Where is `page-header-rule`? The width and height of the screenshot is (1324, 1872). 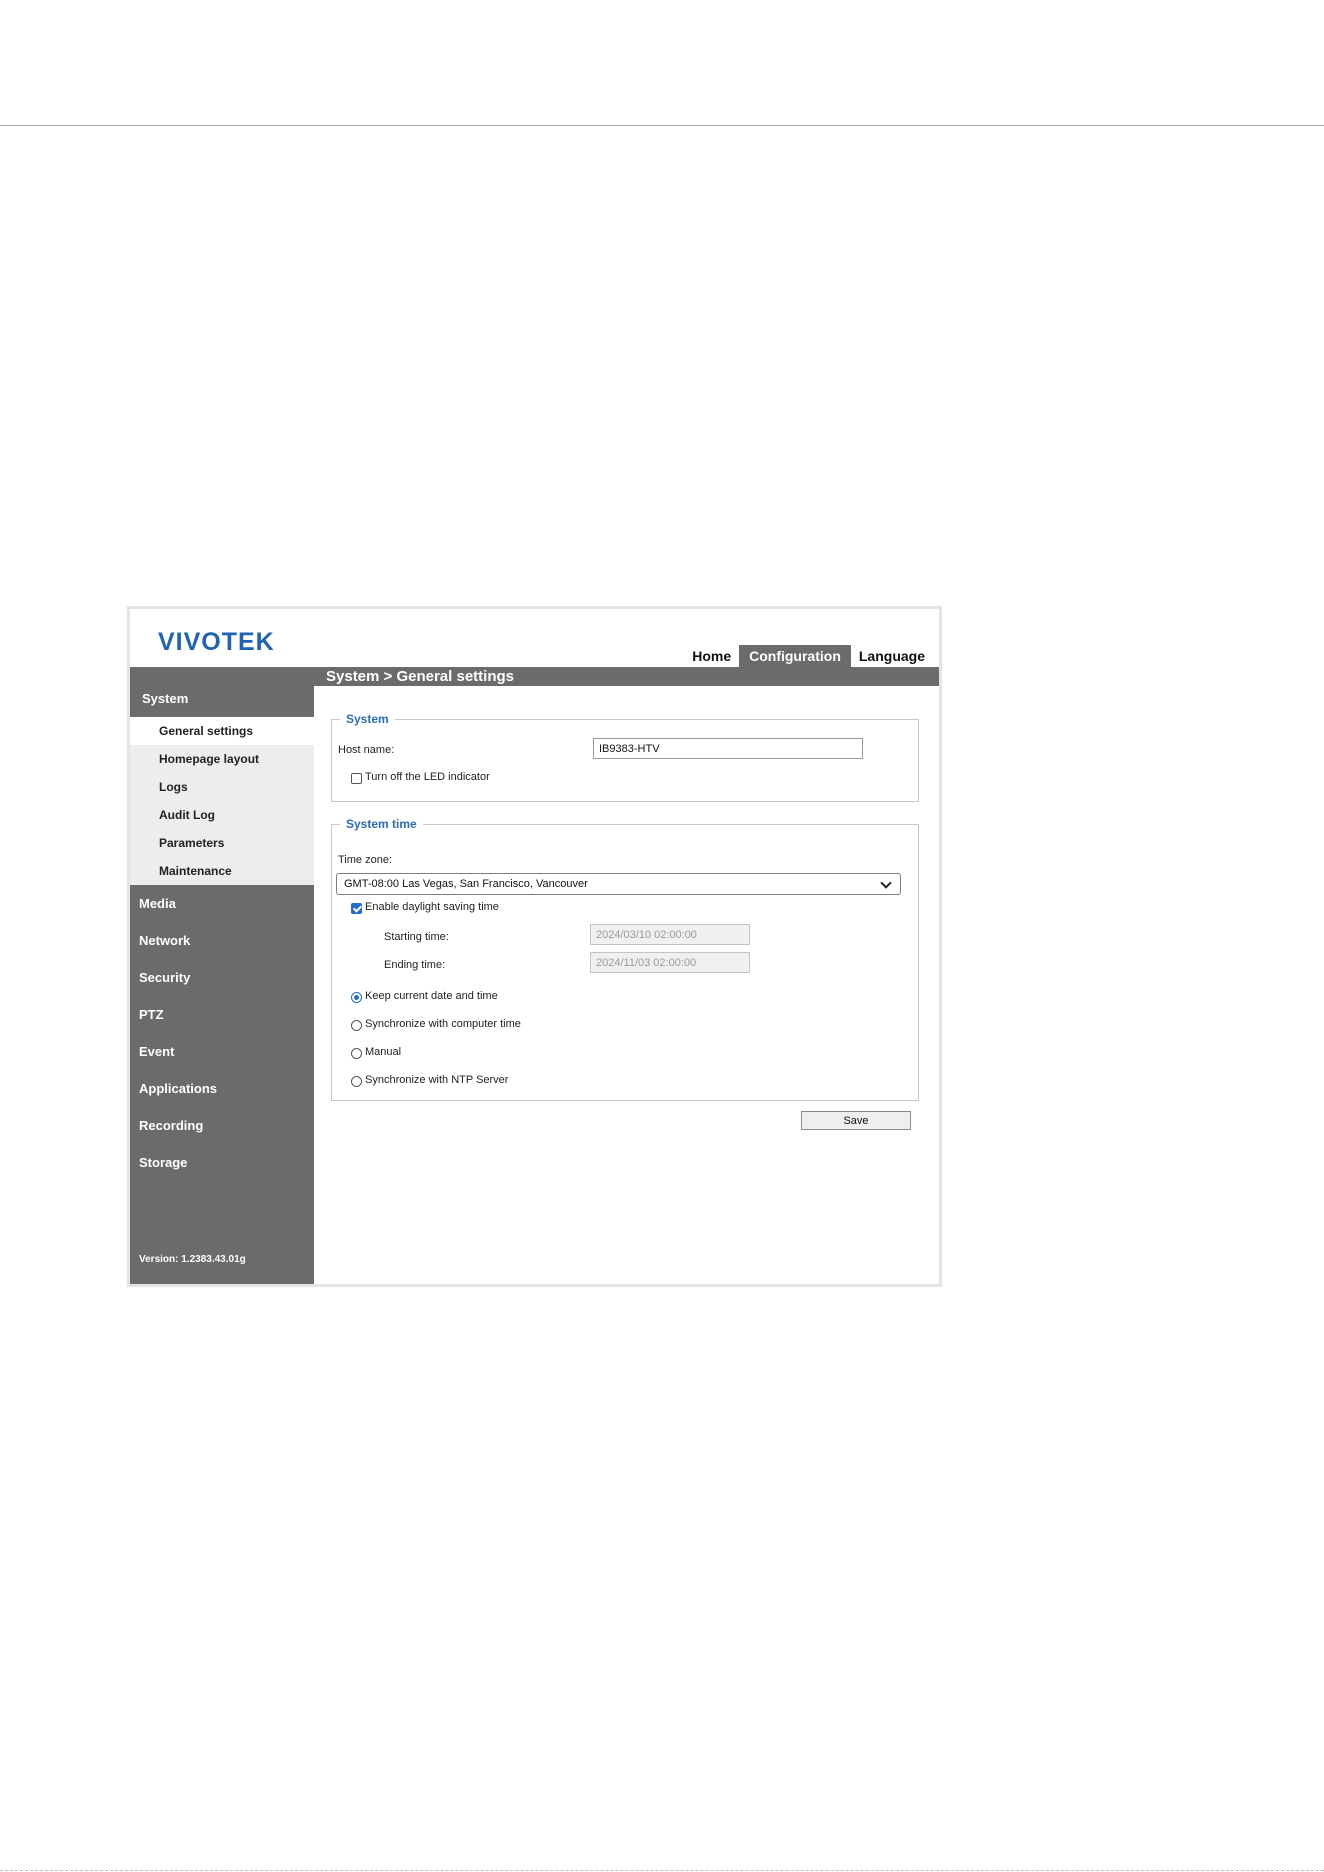 page-header-rule is located at coordinates (662, 125).